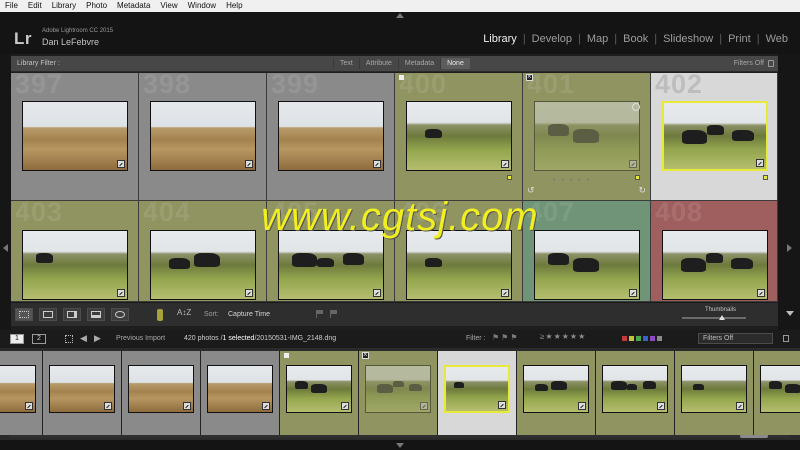  What do you see at coordinates (739, 39) in the screenshot?
I see `module-print: Print` at bounding box center [739, 39].